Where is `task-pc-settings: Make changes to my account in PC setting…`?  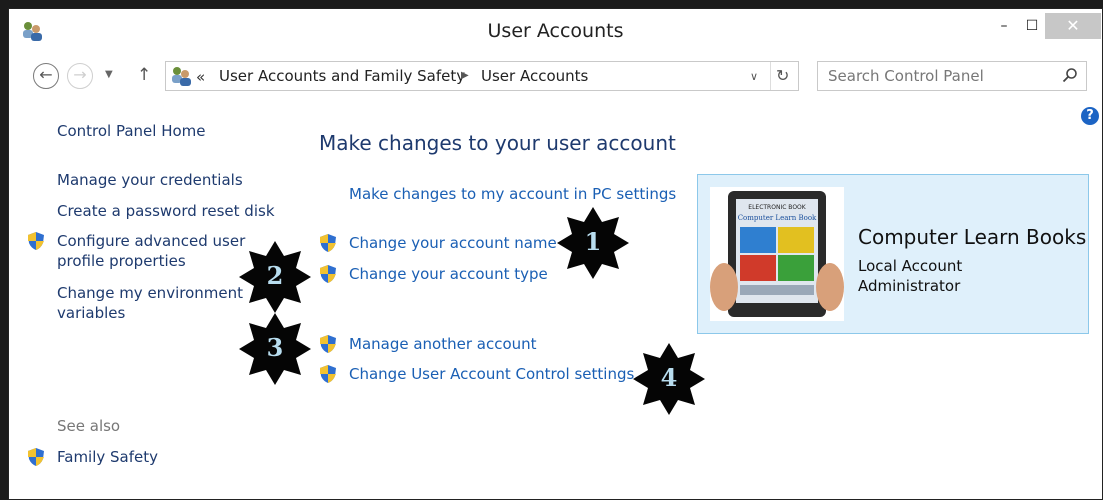
task-pc-settings: Make changes to my account in PC setting… is located at coordinates (512, 194).